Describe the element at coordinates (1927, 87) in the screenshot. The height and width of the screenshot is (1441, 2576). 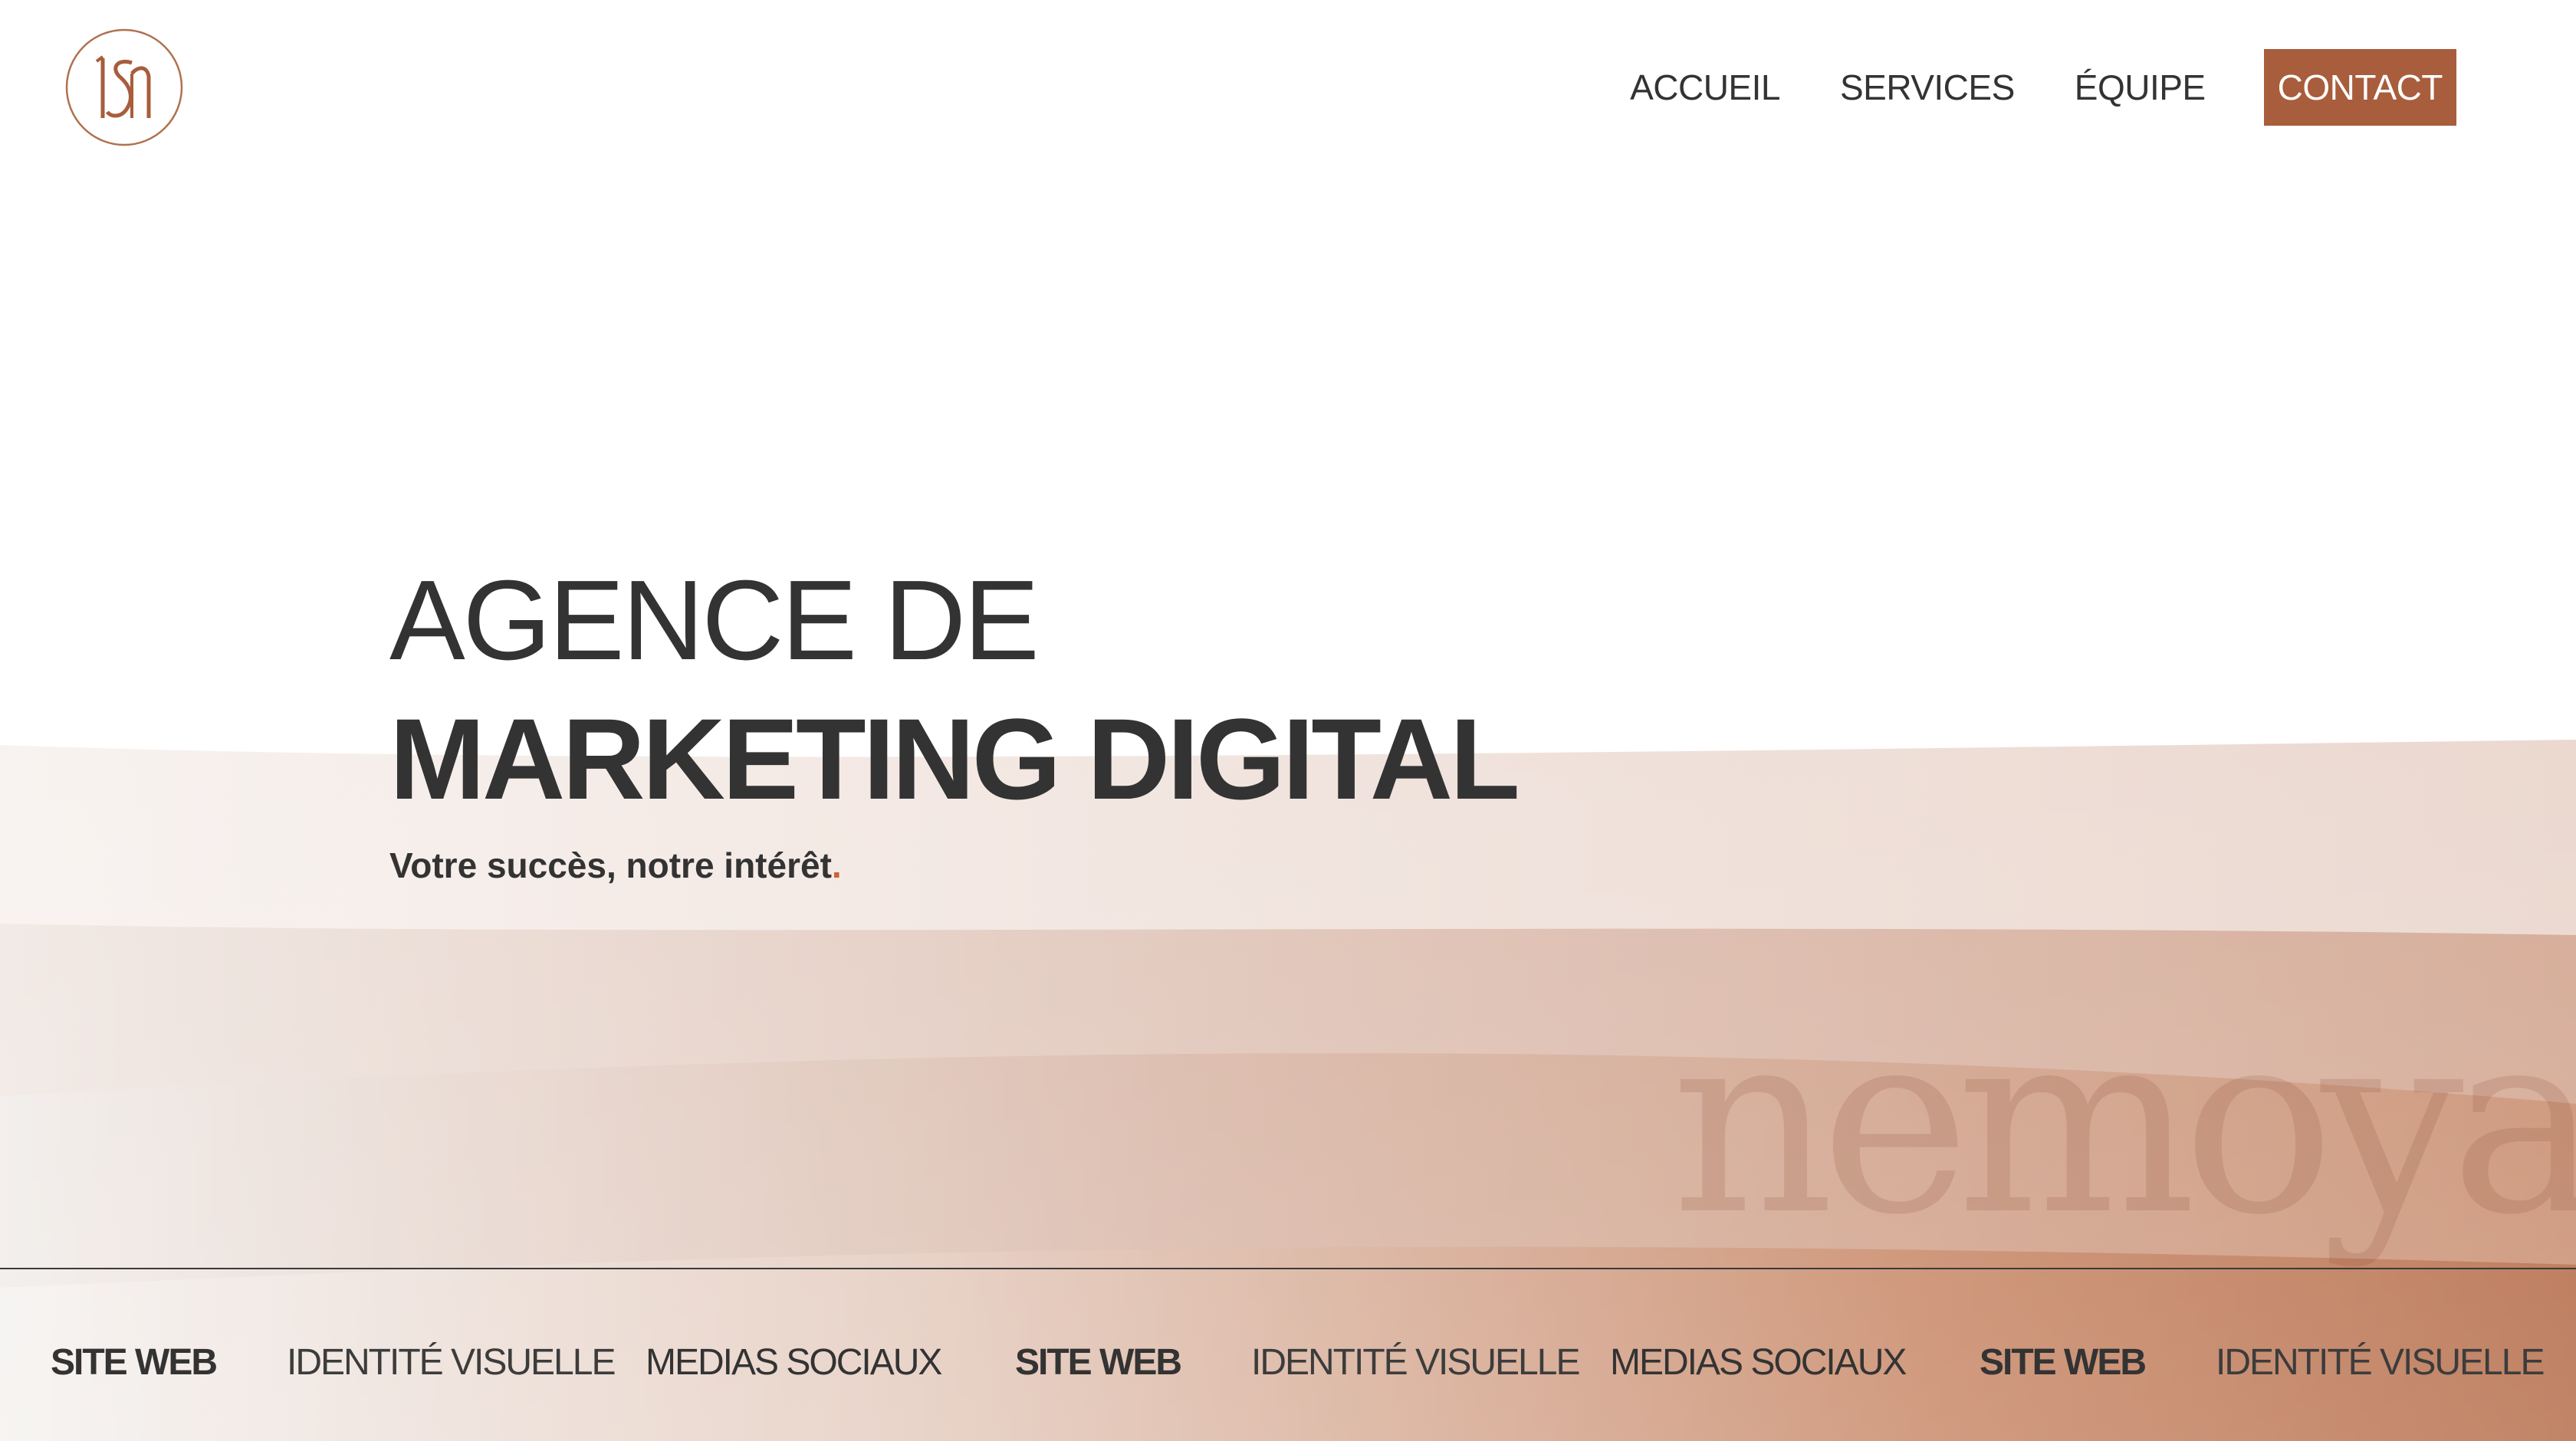
I see `nav-services: SERVICES` at that location.